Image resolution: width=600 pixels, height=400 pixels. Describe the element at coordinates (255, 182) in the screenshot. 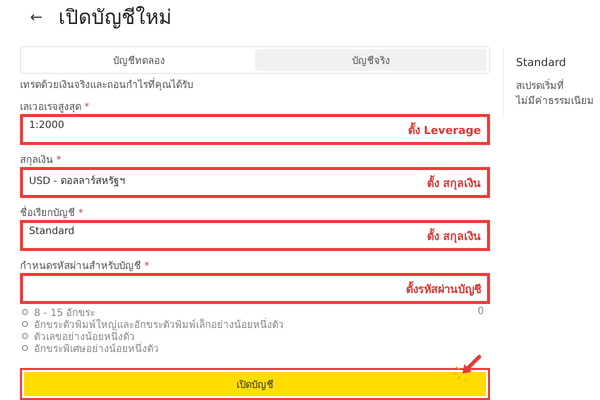

I see `input-field: USD - ดอลลาร์สหรัฐฯ ตั้ง สกุลเงิน` at that location.